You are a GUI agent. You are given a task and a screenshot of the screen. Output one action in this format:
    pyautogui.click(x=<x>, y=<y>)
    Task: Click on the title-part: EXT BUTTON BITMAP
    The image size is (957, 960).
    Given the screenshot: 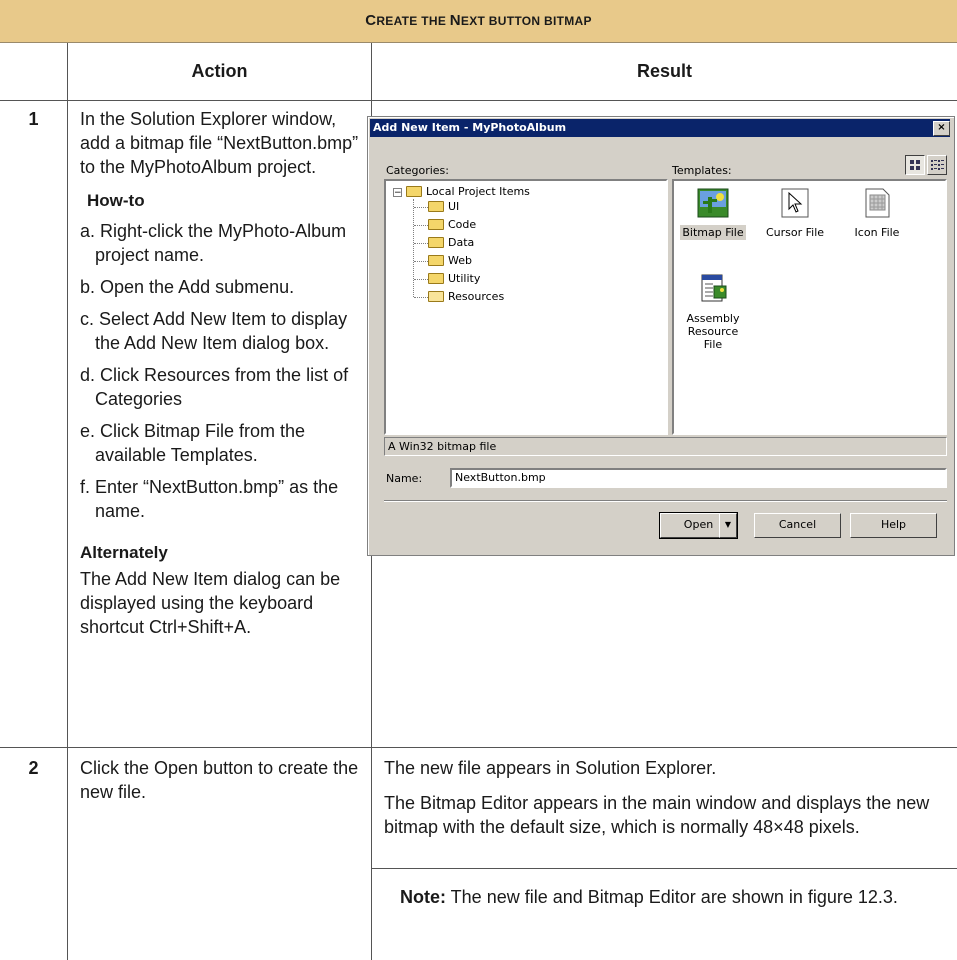 What is the action you would take?
    pyautogui.click(x=526, y=21)
    